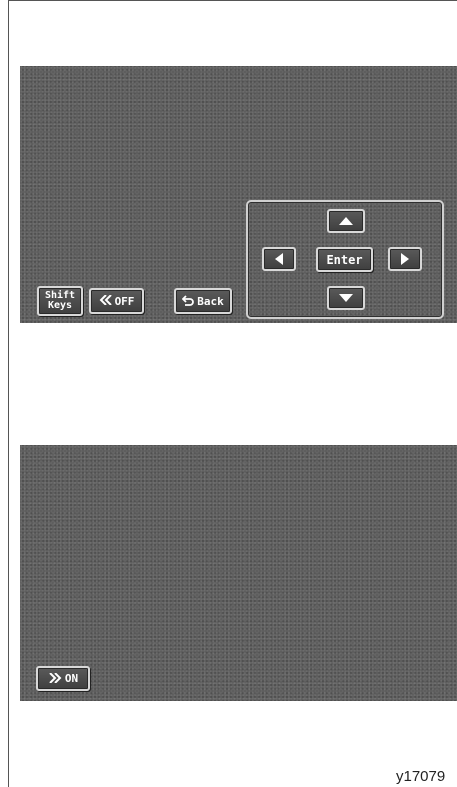  What do you see at coordinates (188, 301) in the screenshot?
I see `return-arrow-icon` at bounding box center [188, 301].